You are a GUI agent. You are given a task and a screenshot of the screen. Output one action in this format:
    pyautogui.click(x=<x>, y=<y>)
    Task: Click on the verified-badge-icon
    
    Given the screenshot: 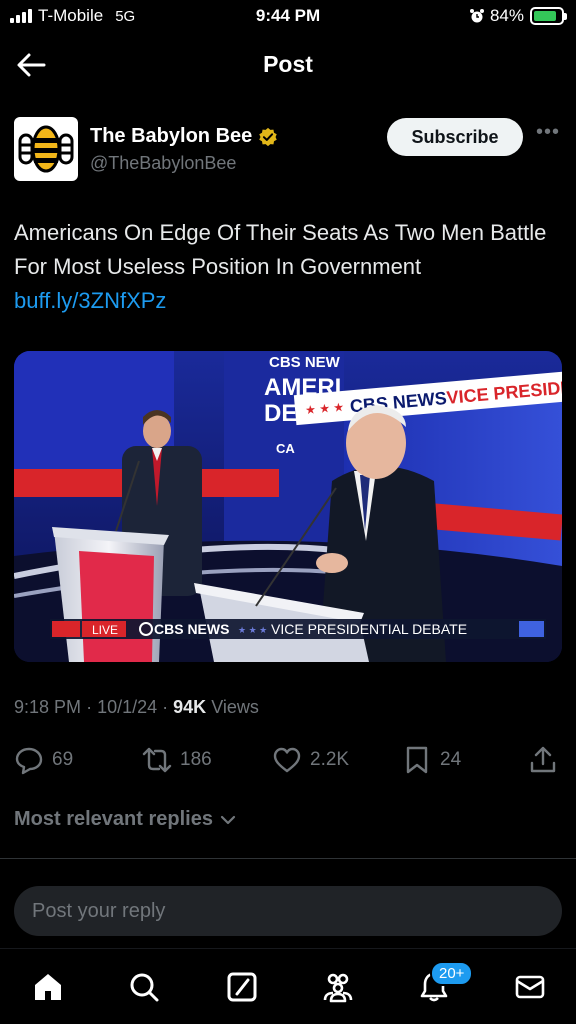 What is the action you would take?
    pyautogui.click(x=268, y=136)
    